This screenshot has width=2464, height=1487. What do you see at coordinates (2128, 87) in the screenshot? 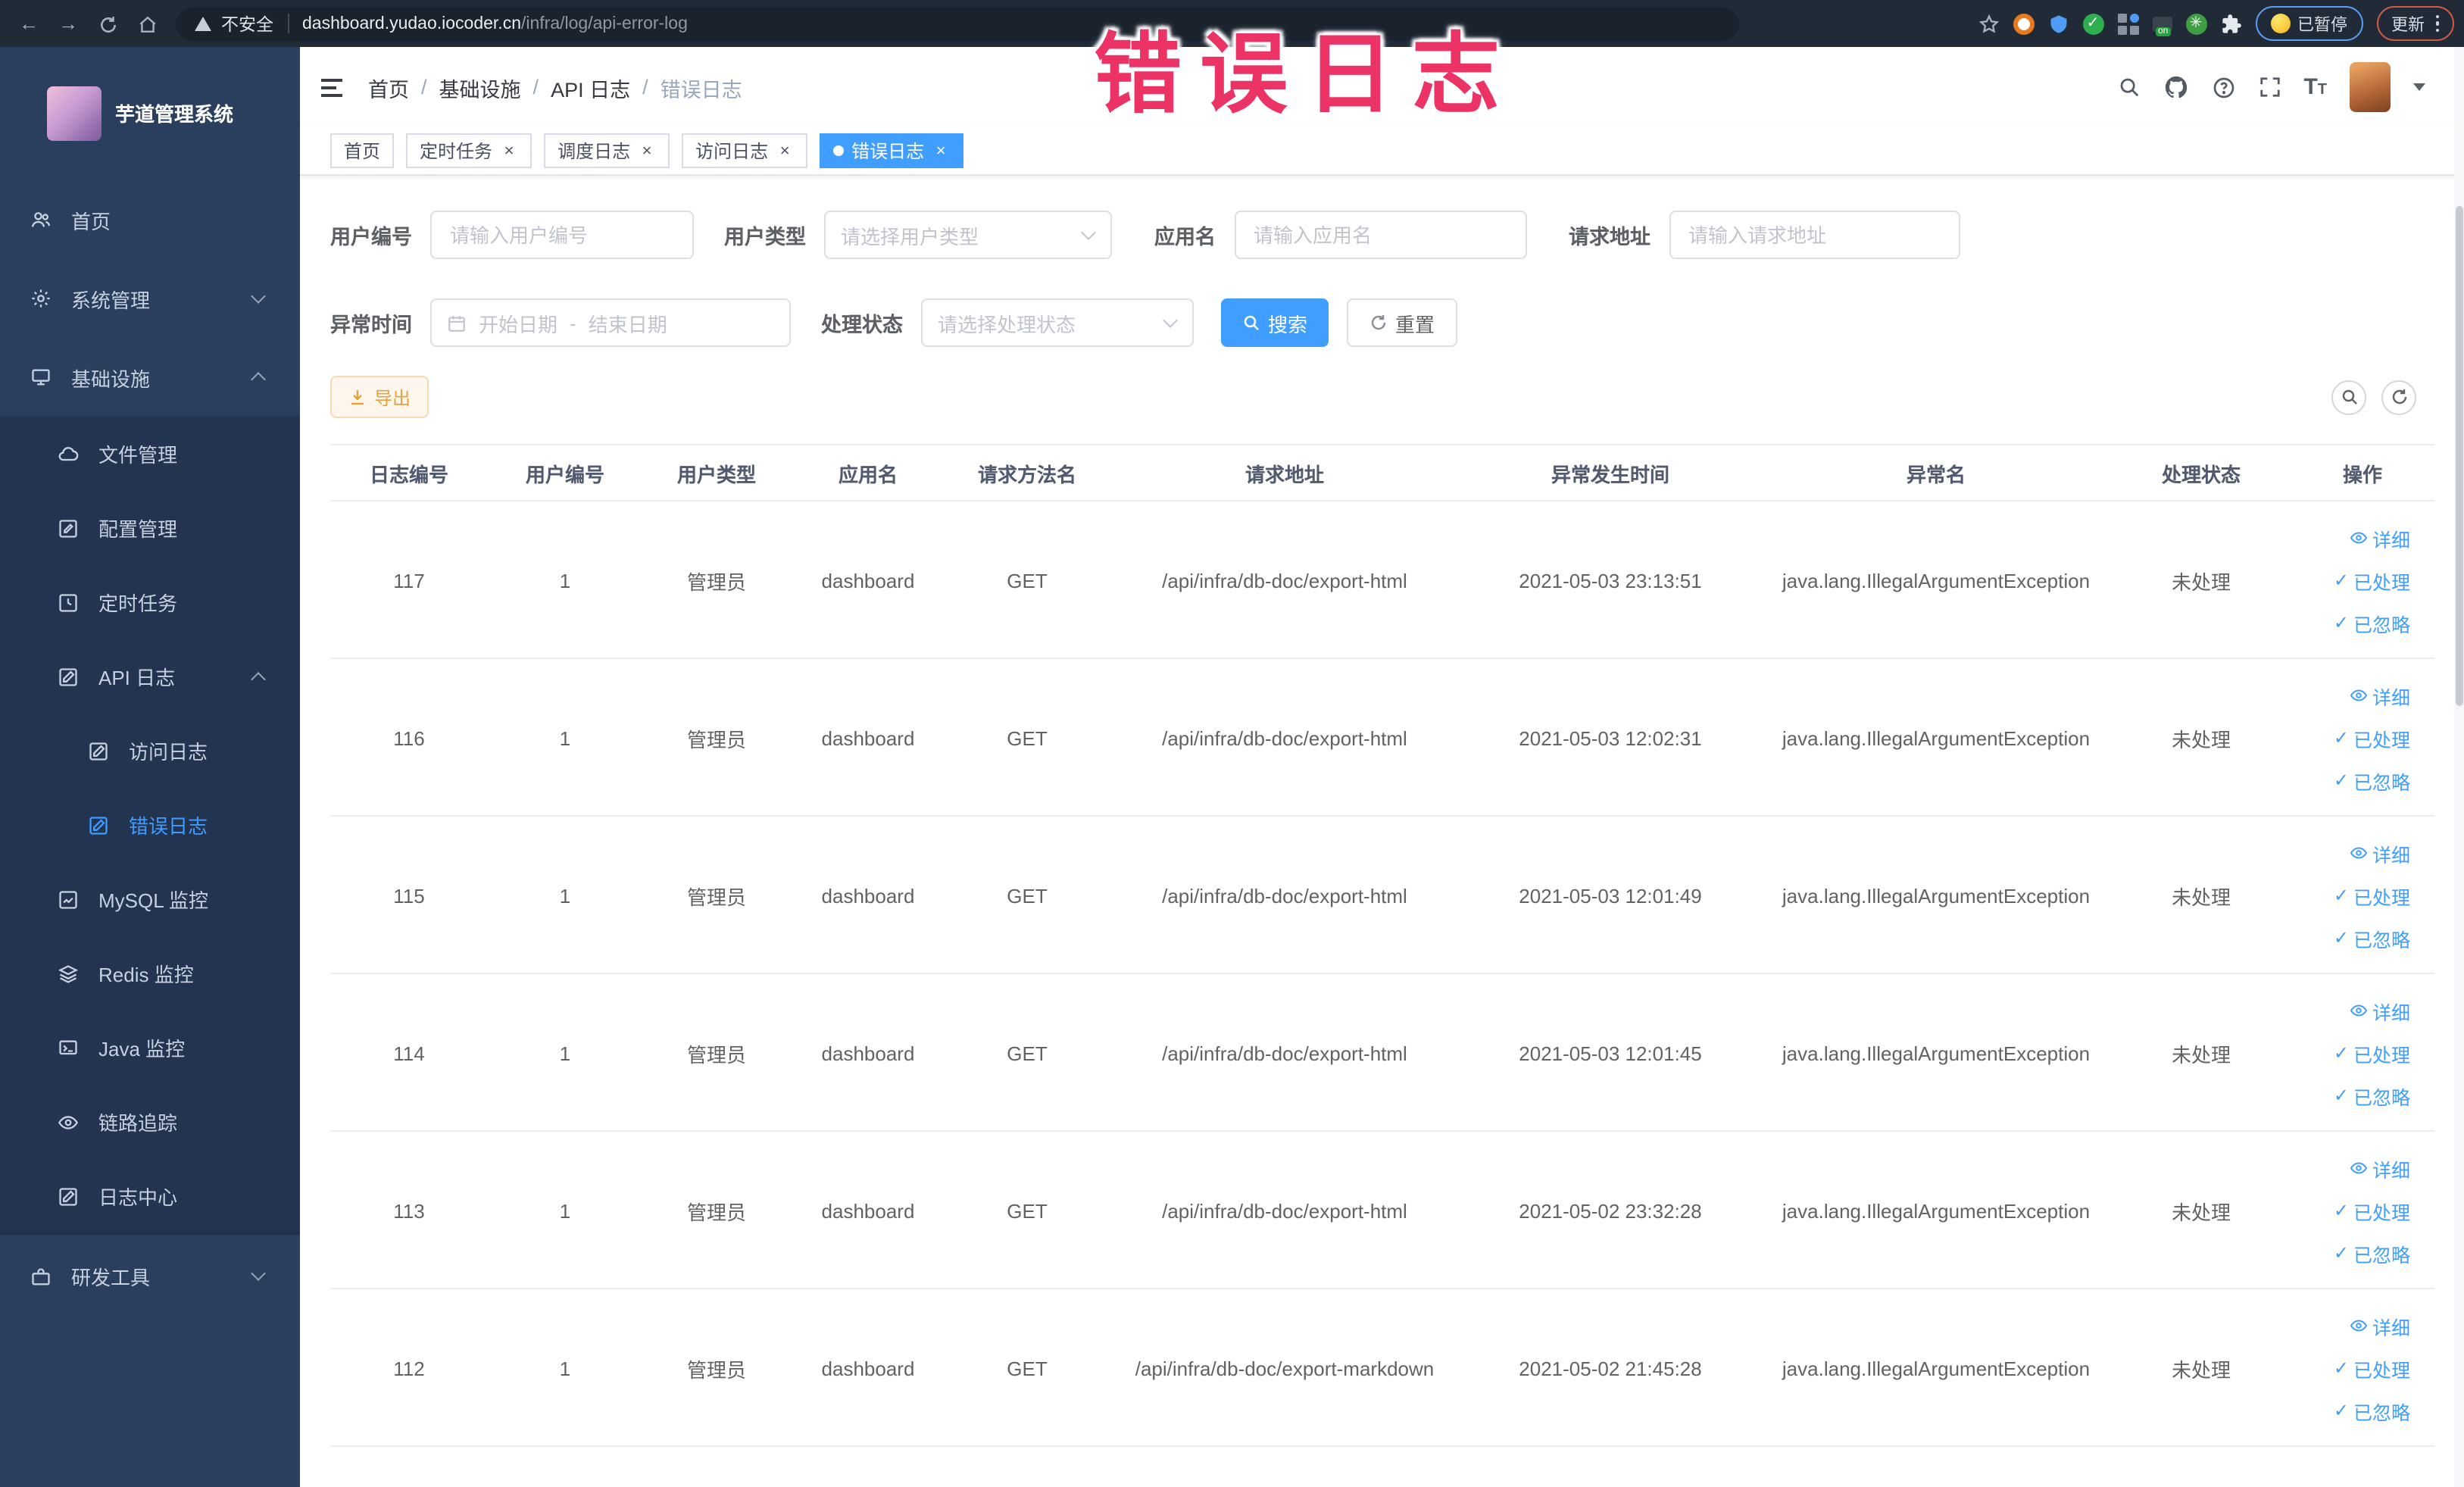
I see `search-icon` at bounding box center [2128, 87].